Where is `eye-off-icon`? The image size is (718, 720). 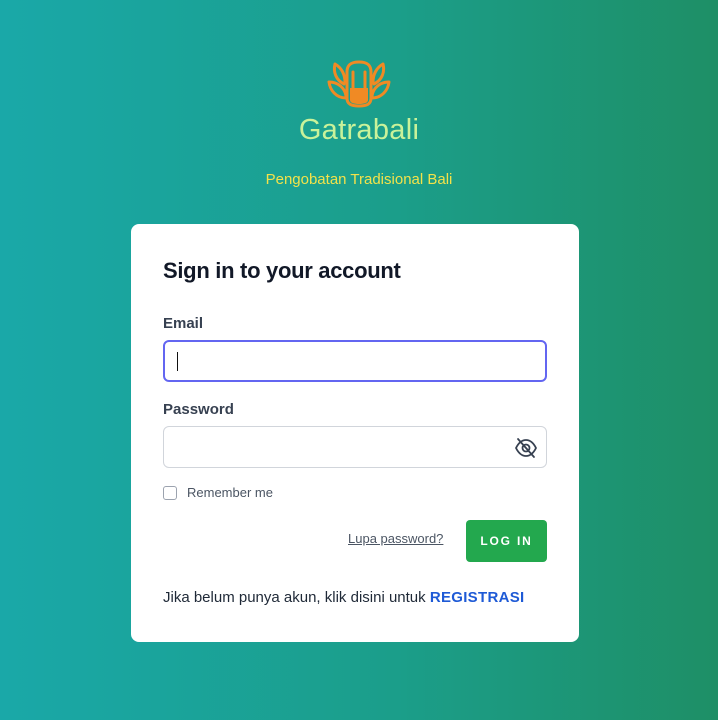 eye-off-icon is located at coordinates (526, 448).